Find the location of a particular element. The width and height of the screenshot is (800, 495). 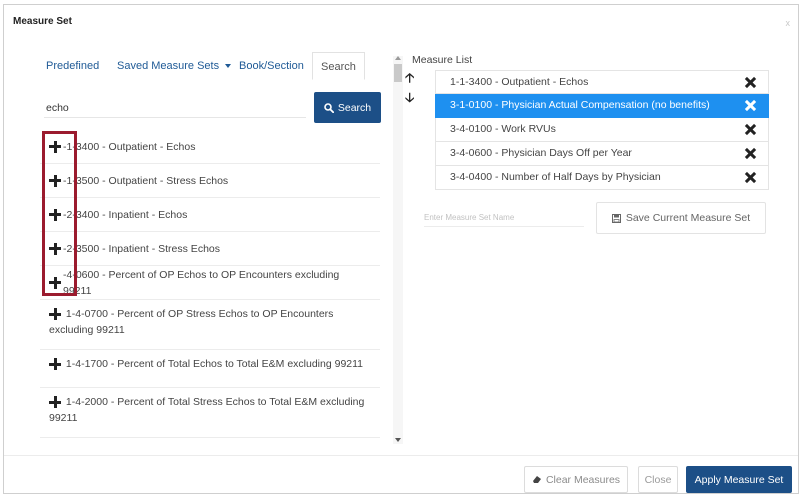

measure-set-name-input is located at coordinates (504, 218).